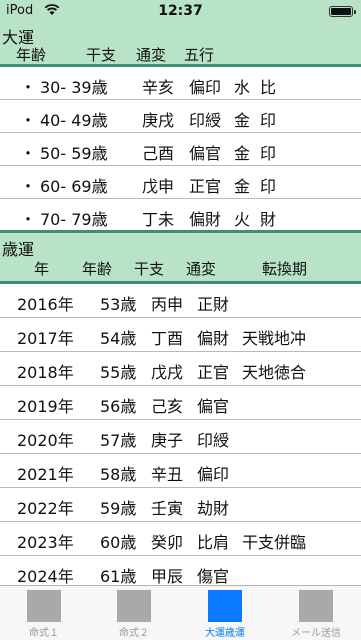 Image resolution: width=361 pixels, height=640 pixels. I want to click on saiun-row: 2017年 54歳 丁酉 偏財 天戦地冲, so click(180, 335).